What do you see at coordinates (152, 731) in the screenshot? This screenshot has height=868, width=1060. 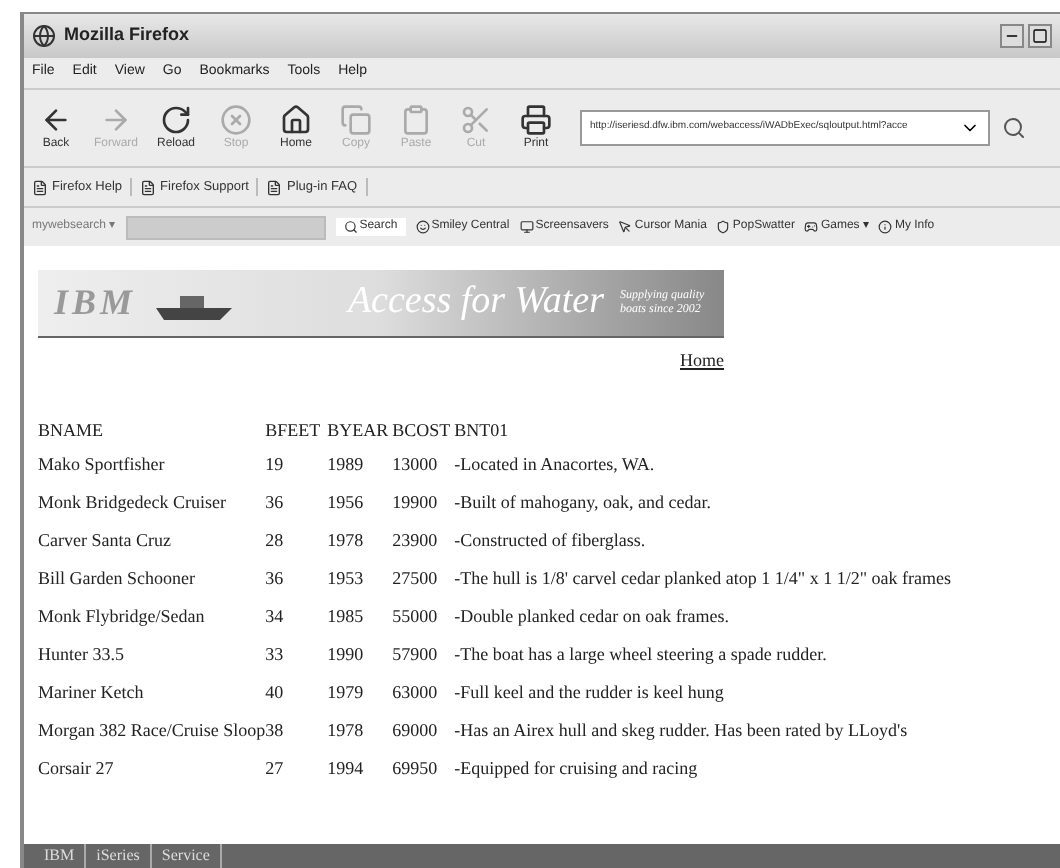 I see `table-cell-text: Morgan 382 Race/Cruise Sloop` at bounding box center [152, 731].